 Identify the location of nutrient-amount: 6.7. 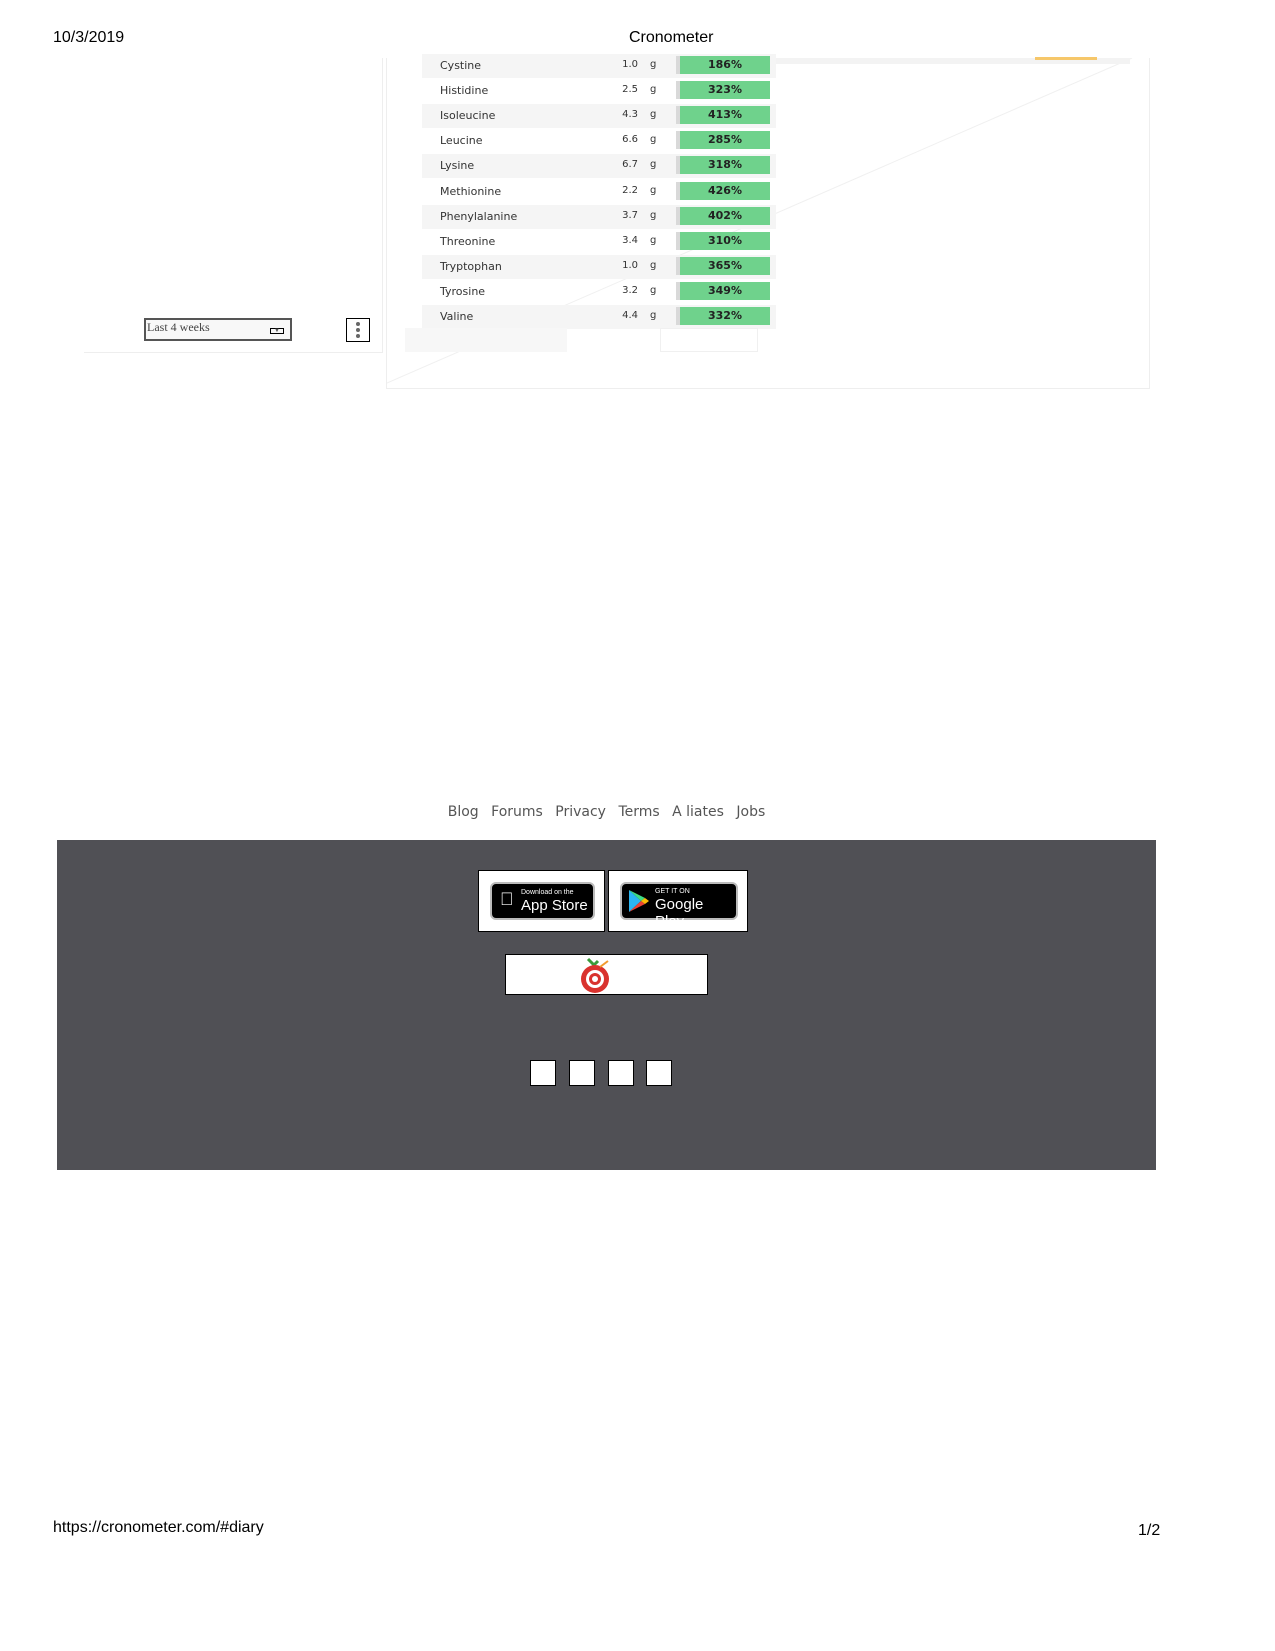
(630, 165).